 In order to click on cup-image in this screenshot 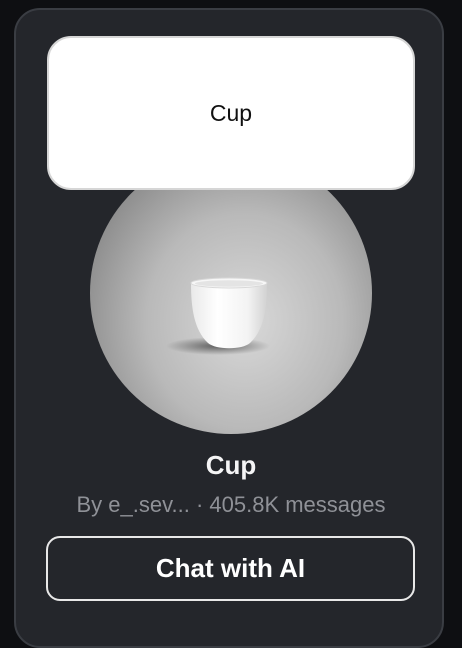, I will do `click(218, 316)`.